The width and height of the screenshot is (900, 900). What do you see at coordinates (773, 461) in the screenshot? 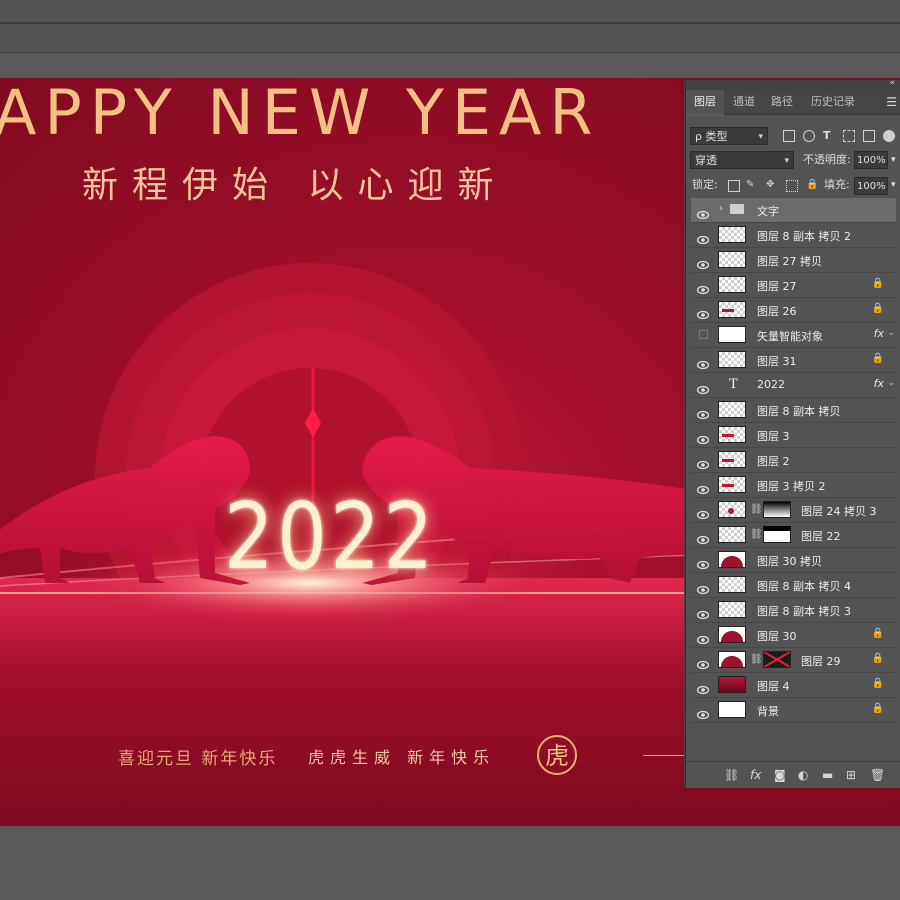
I see `layer-name: 图层 2` at bounding box center [773, 461].